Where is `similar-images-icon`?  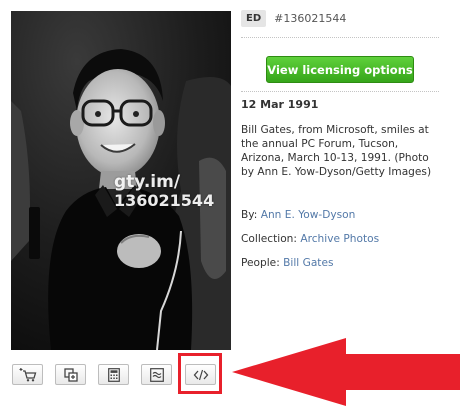
similar-images-icon is located at coordinates (156, 374).